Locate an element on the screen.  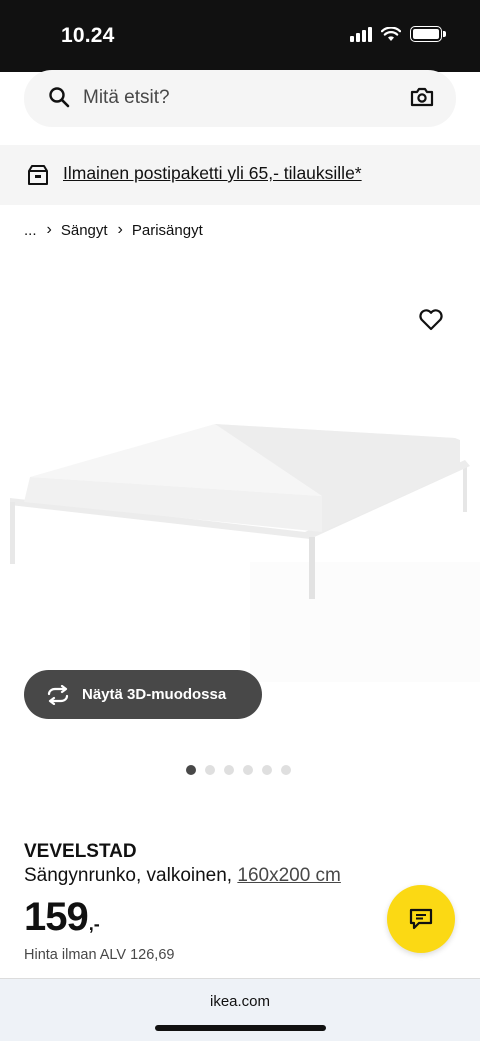
heart-icon is located at coordinates (431, 320).